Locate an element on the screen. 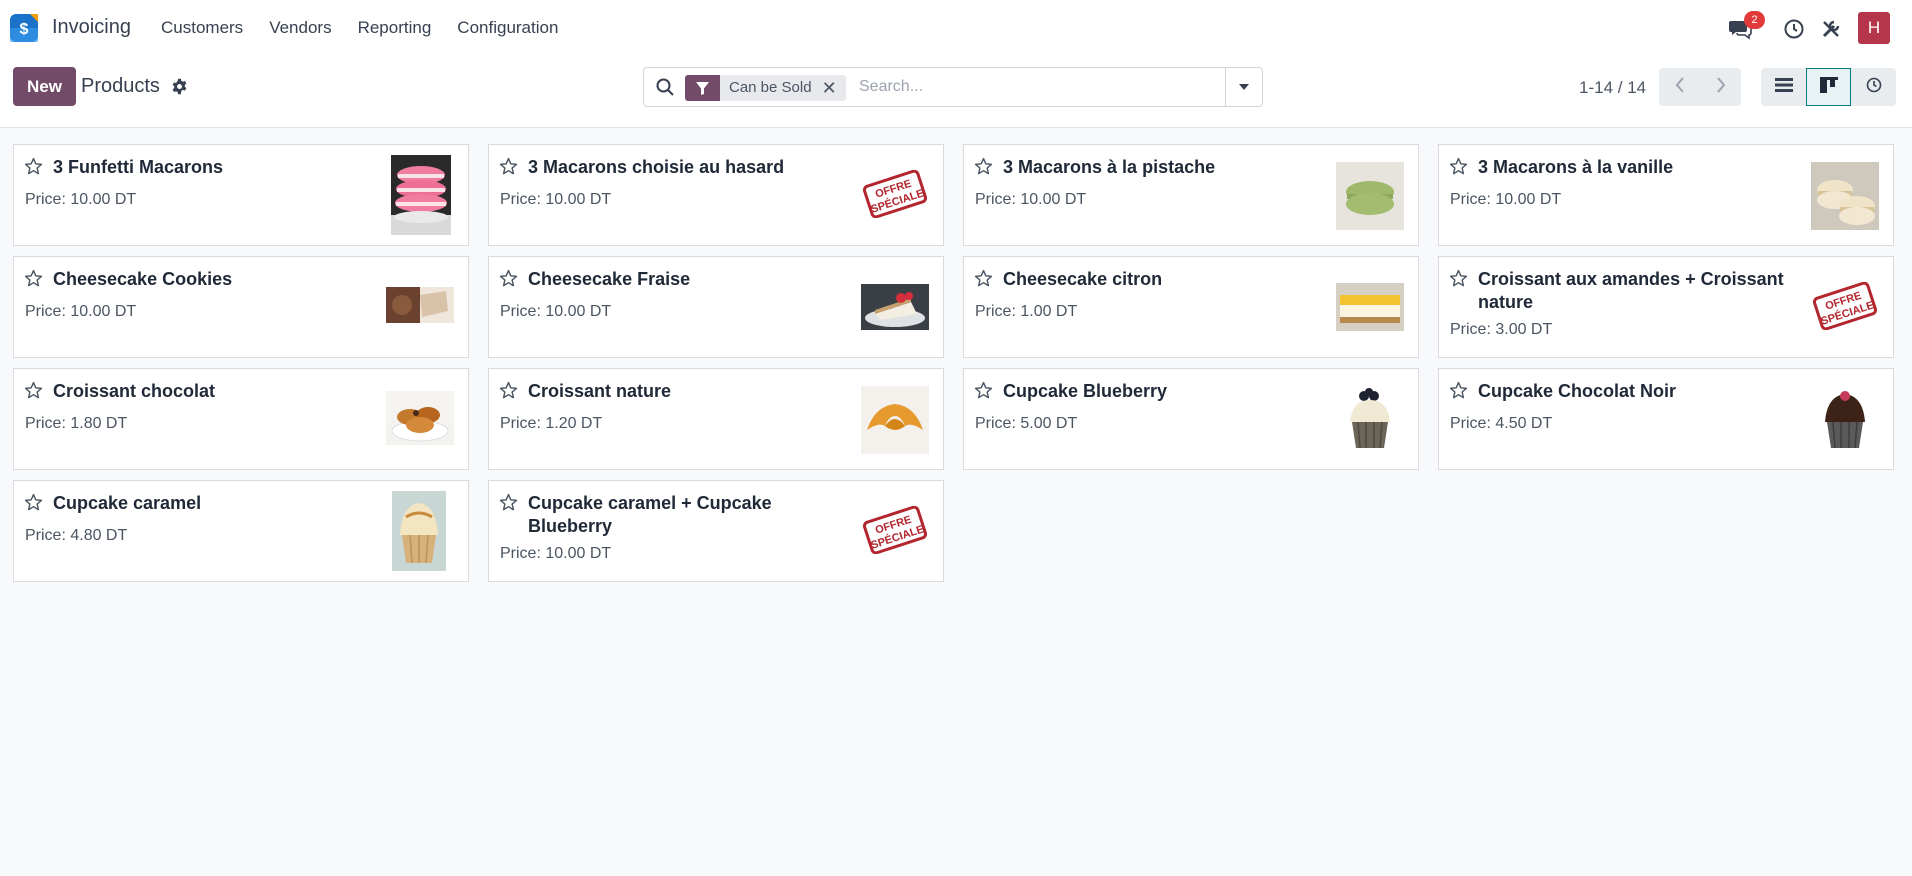 The height and width of the screenshot is (876, 1912). activity-view-button is located at coordinates (1873, 87).